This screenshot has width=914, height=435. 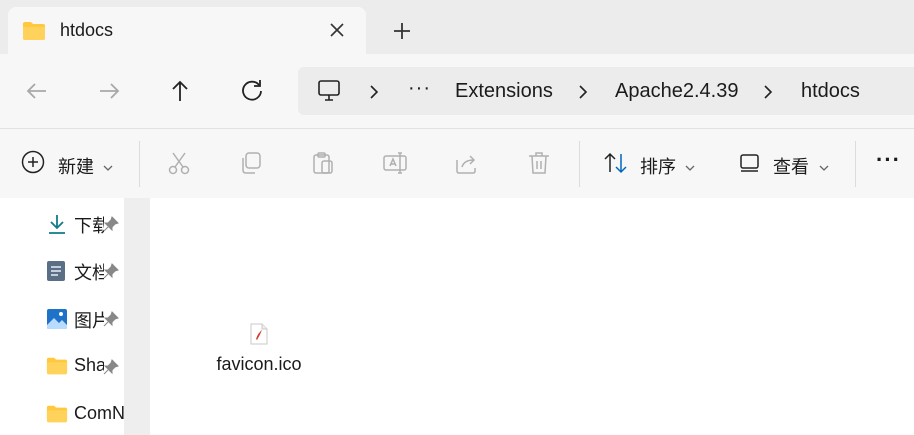 I want to click on rename-icon, so click(x=395, y=165).